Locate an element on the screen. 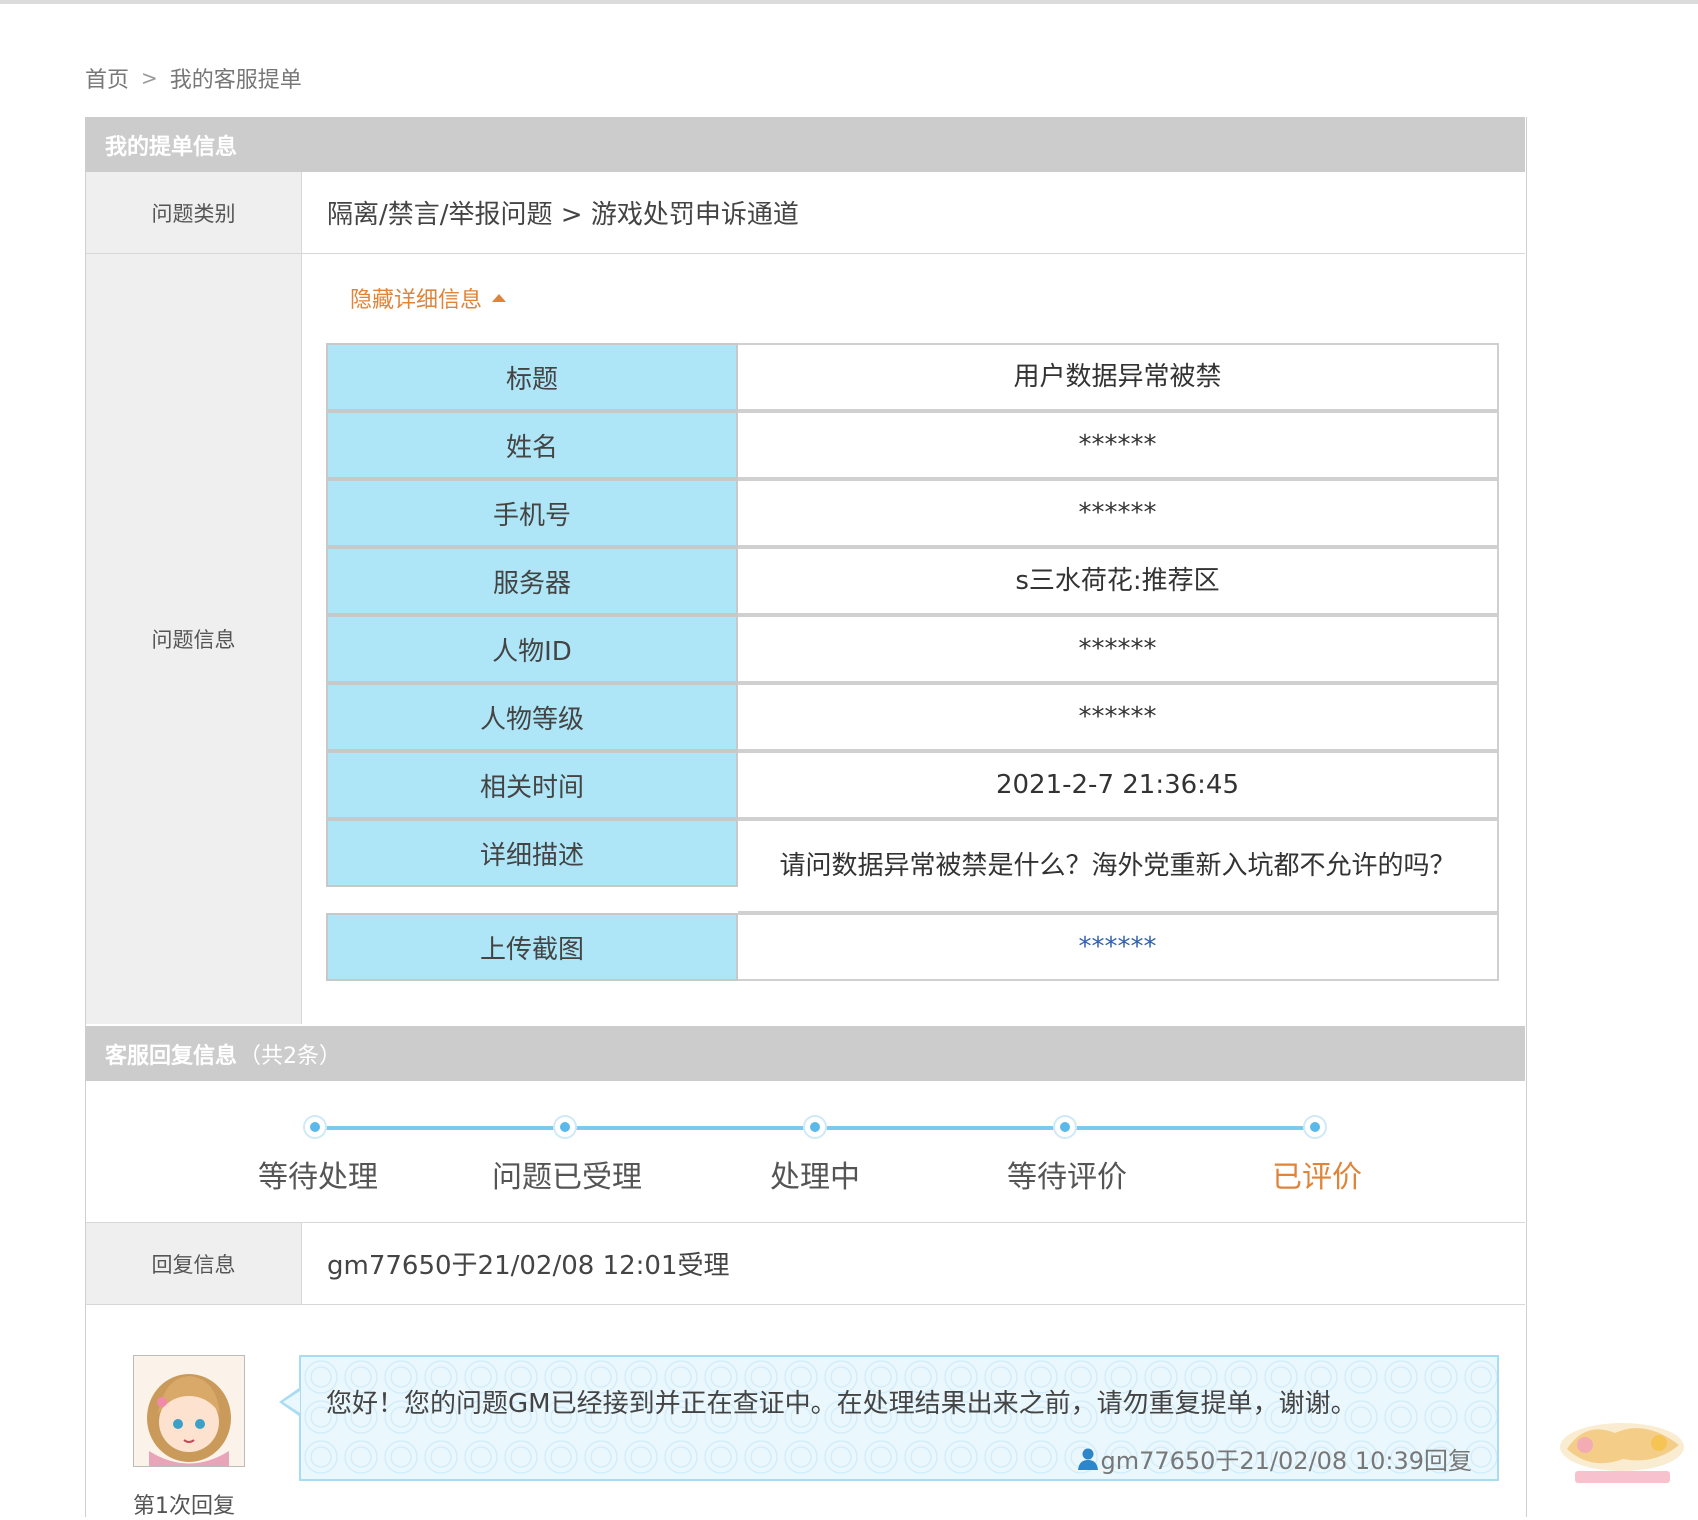 Image resolution: width=1698 pixels, height=1520 pixels. ticket-section-title: 我的提单信息 is located at coordinates (171, 147).